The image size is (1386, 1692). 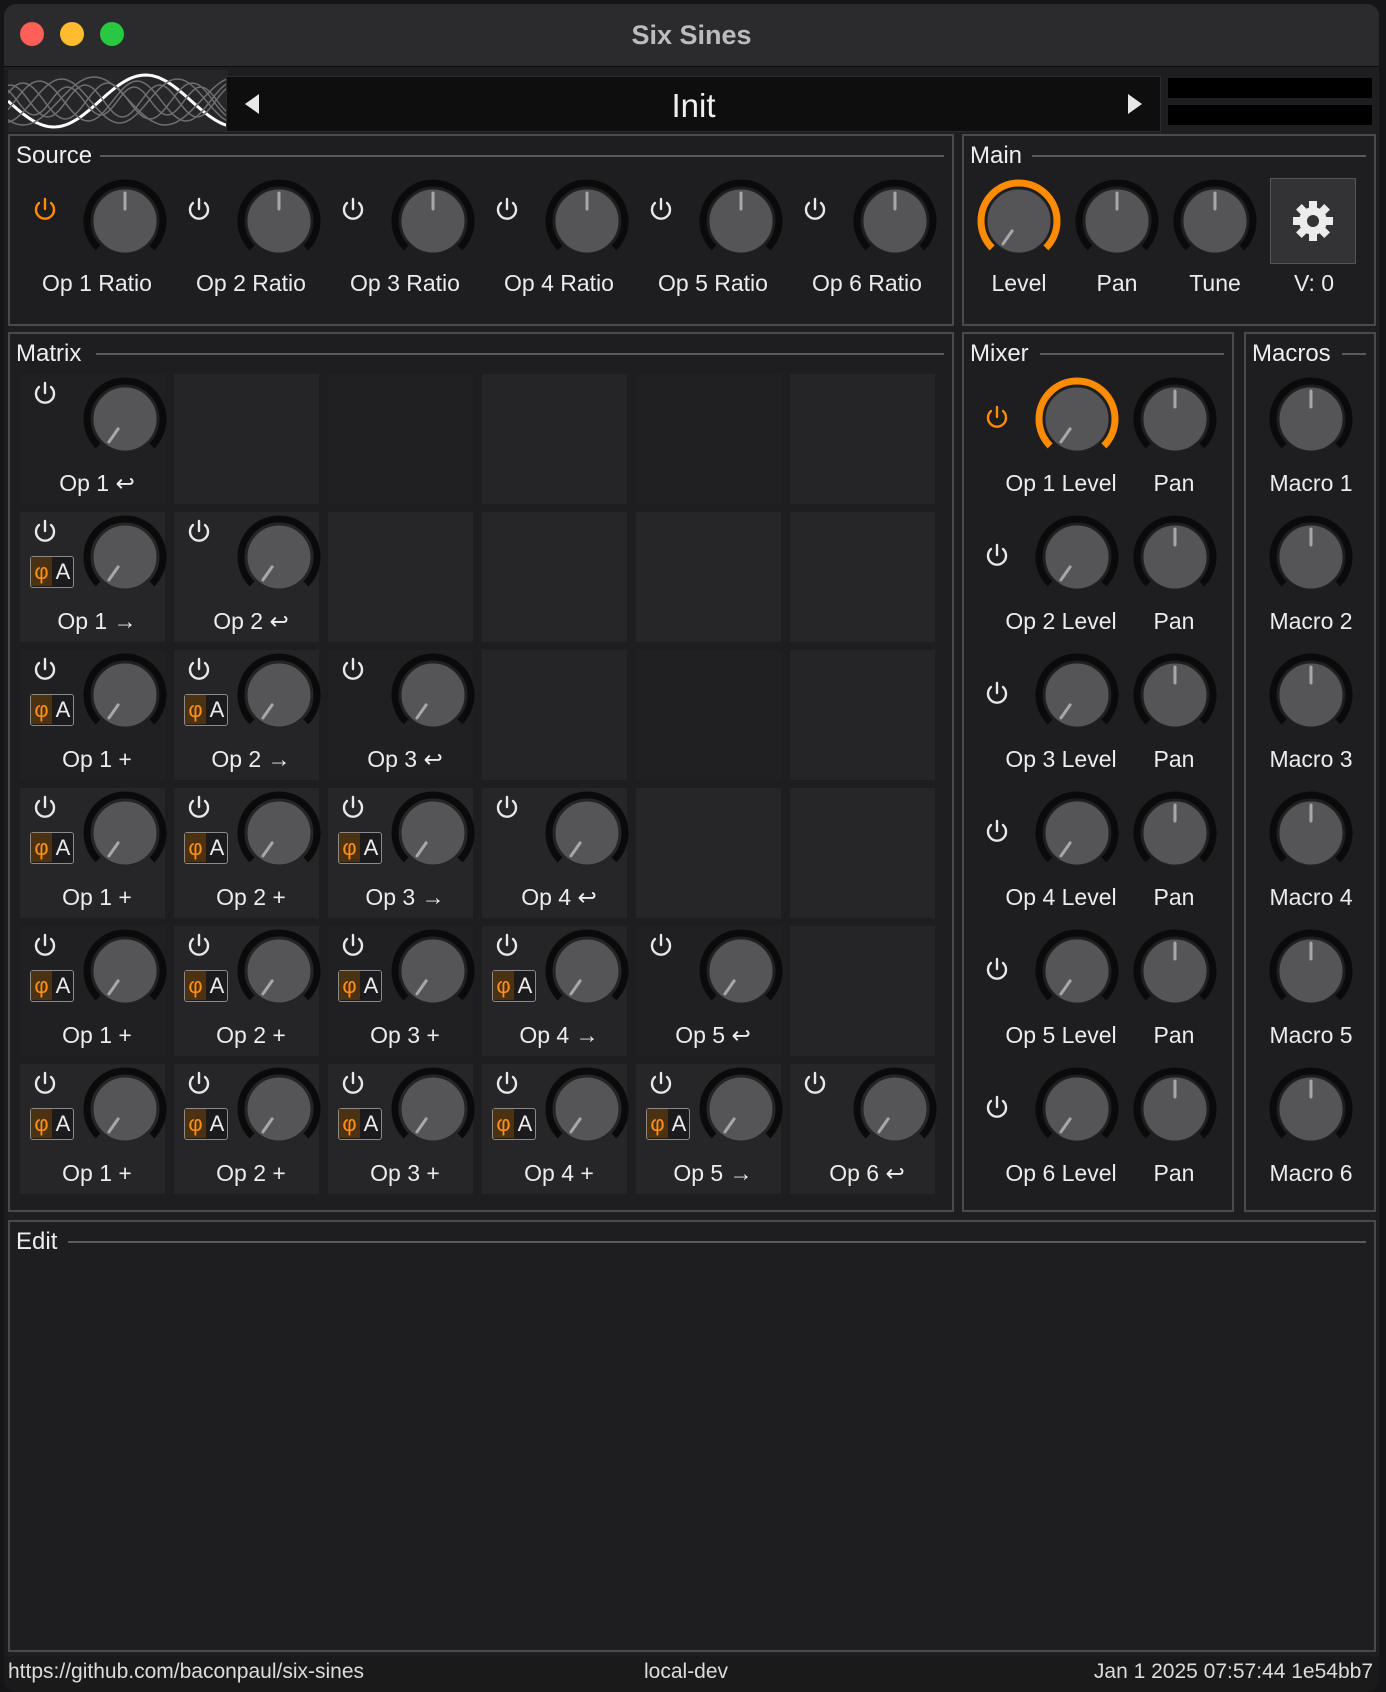 What do you see at coordinates (1215, 221) in the screenshot?
I see `tune-knob` at bounding box center [1215, 221].